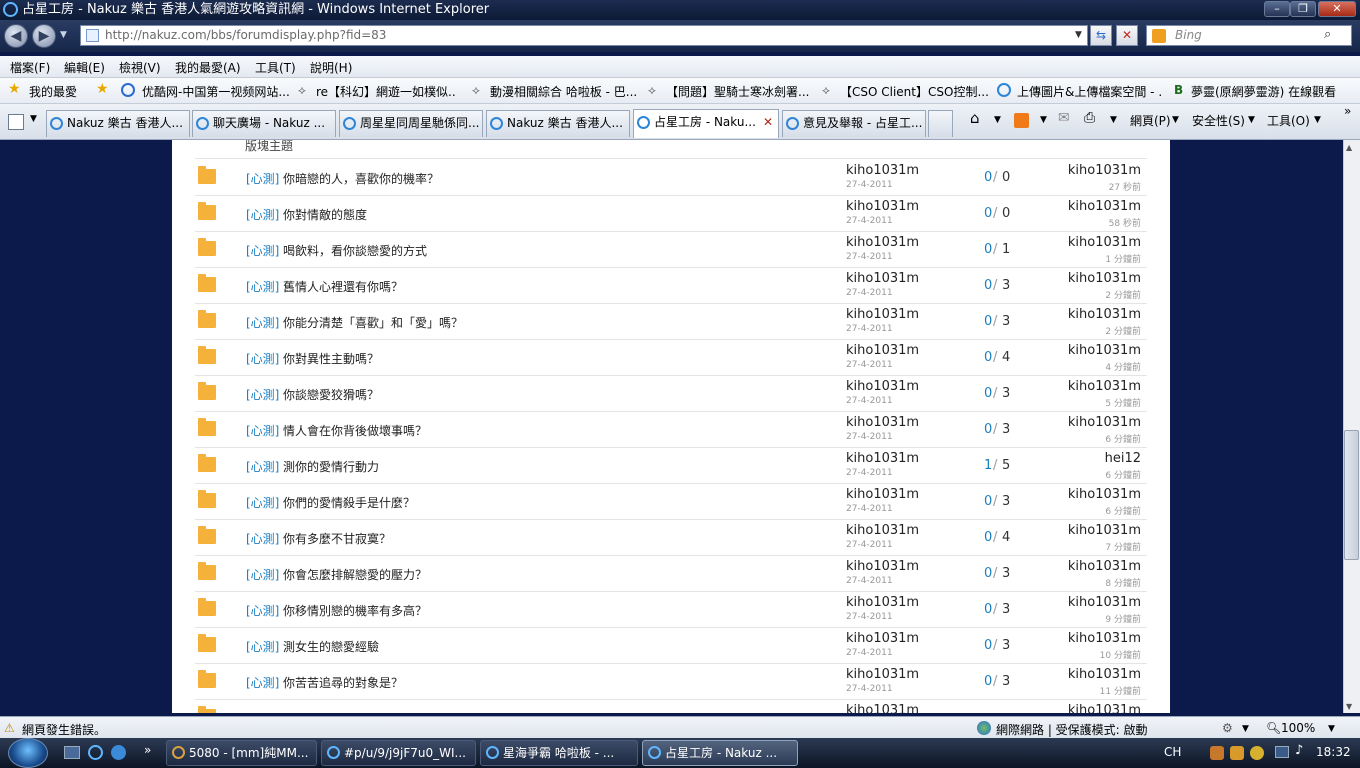 This screenshot has width=1360, height=768. I want to click on thread-title: 你暗戀的人，喜歡你的機率？, so click(361, 178).